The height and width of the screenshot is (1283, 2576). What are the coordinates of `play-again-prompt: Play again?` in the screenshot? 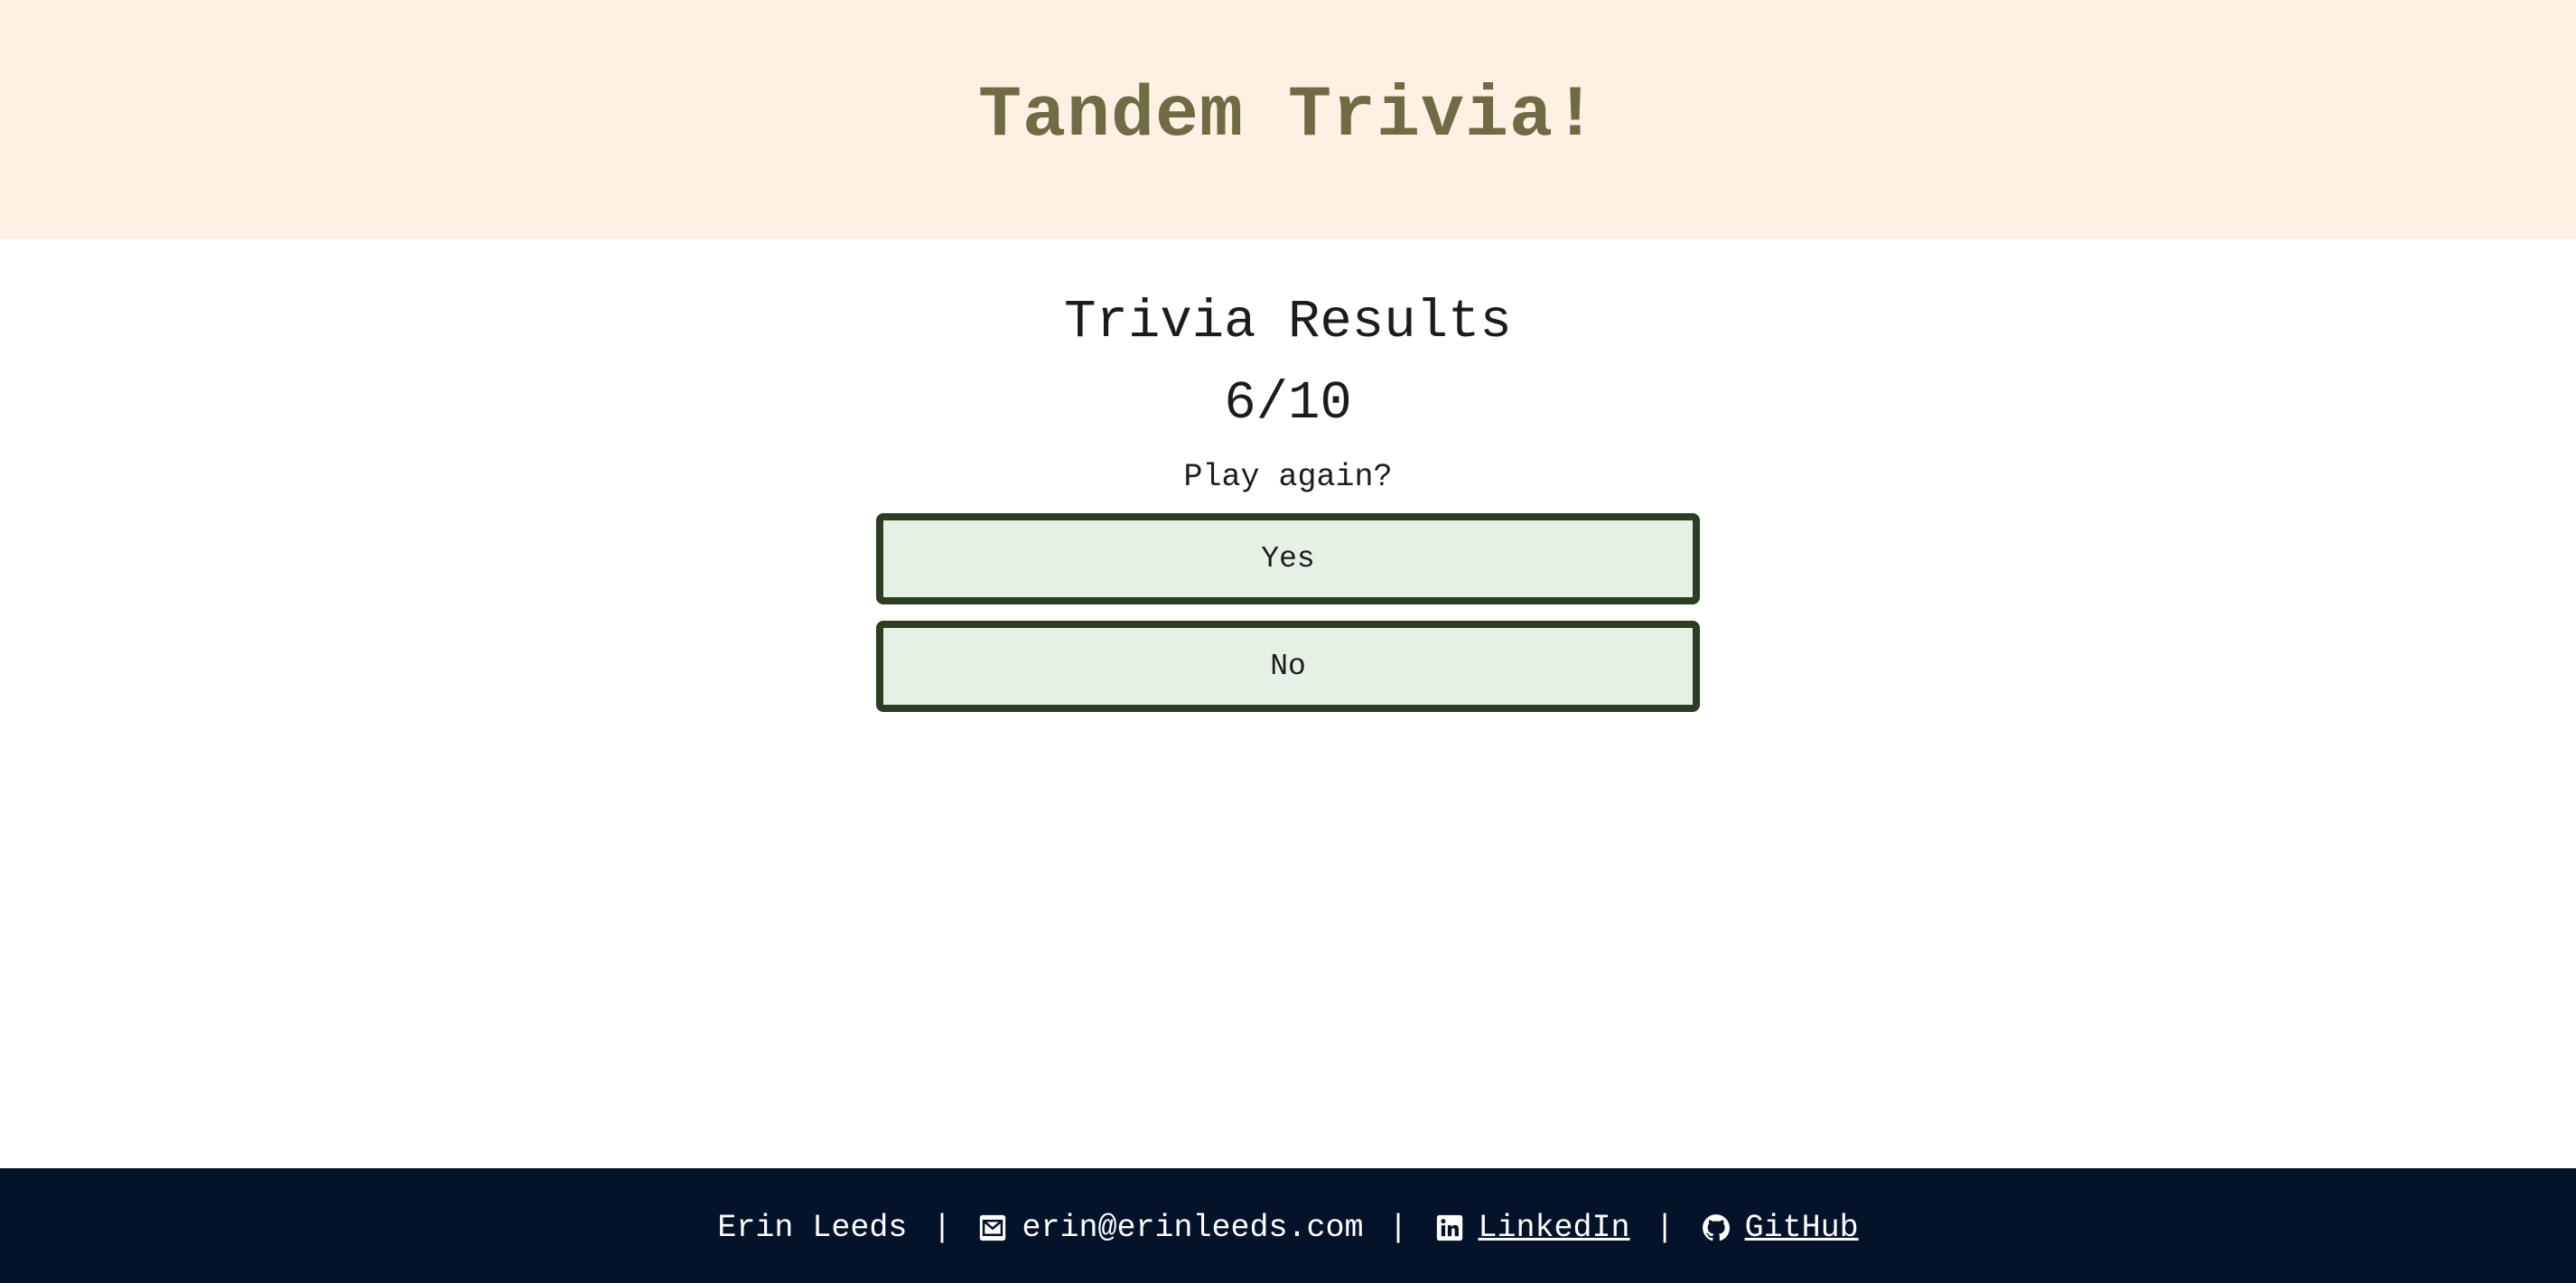 It's located at (1288, 477).